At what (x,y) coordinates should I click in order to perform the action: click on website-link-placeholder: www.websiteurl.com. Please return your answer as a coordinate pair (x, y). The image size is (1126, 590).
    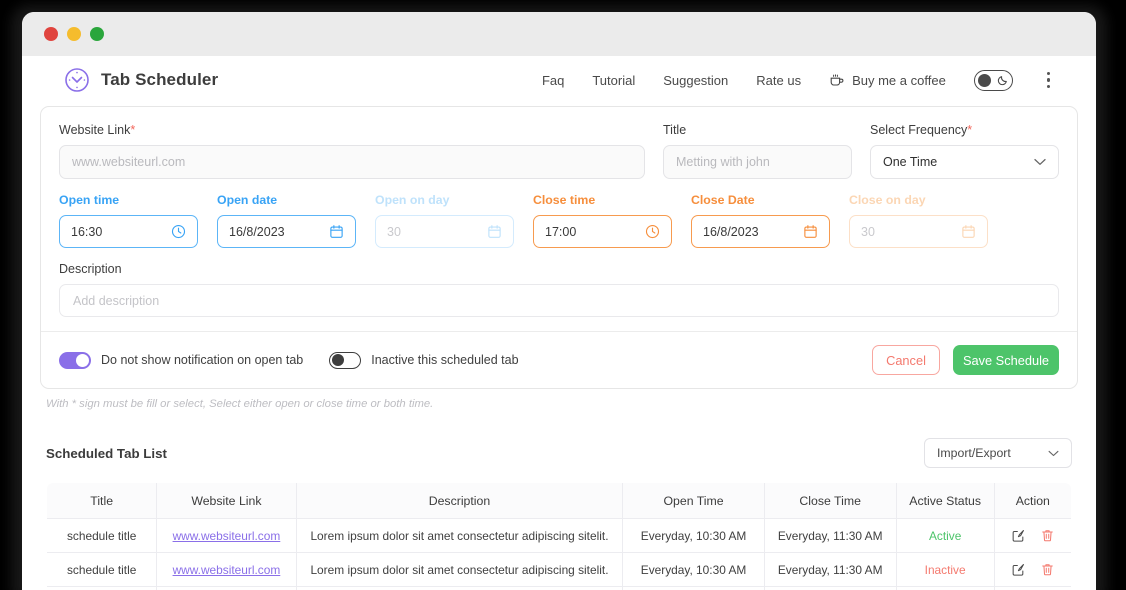
    Looking at the image, I should click on (129, 162).